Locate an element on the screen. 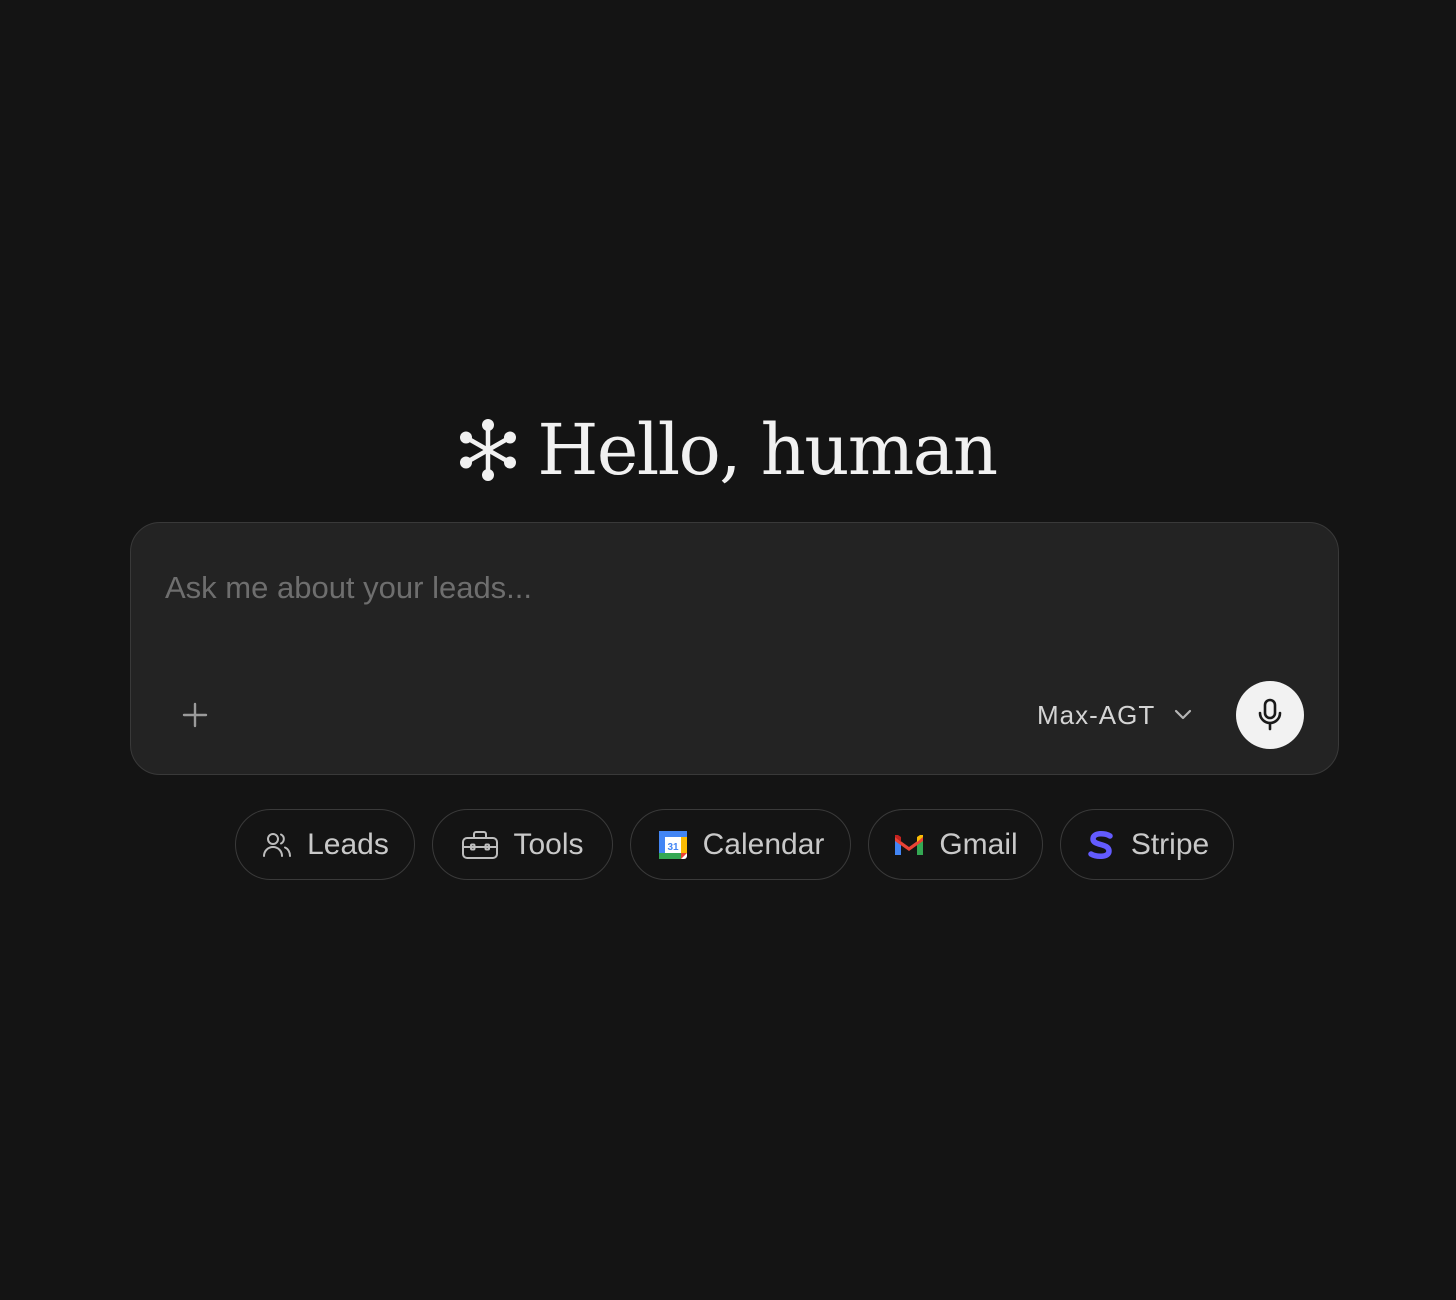 The width and height of the screenshot is (1456, 1300). microphone-icon is located at coordinates (1270, 714).